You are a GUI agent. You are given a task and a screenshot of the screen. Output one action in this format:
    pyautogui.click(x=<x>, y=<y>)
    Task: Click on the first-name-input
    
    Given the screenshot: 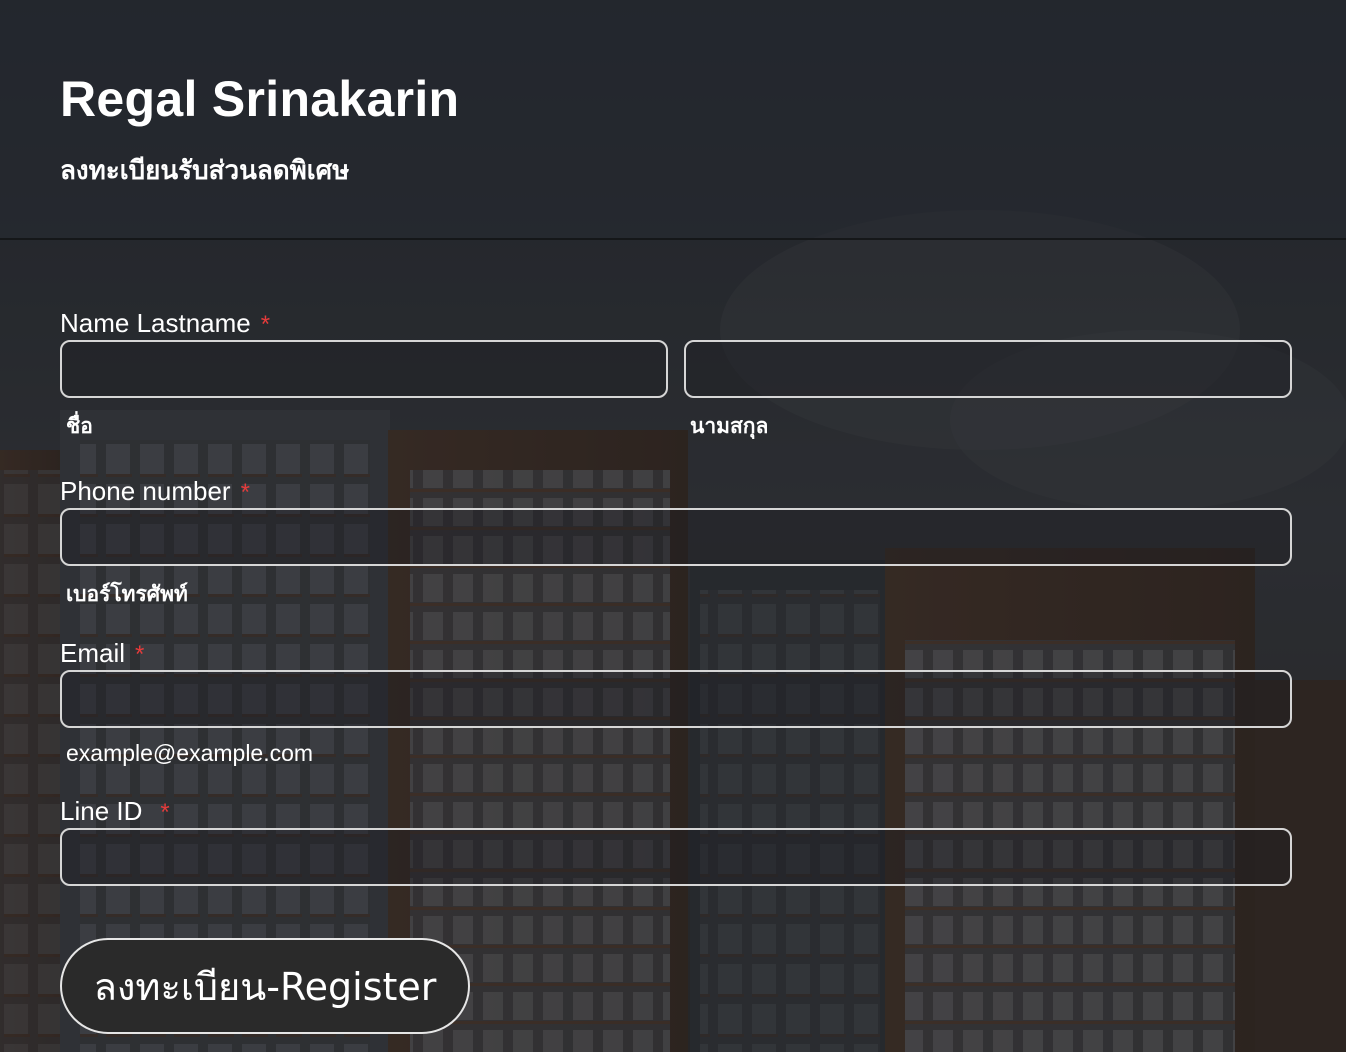 What is the action you would take?
    pyautogui.click(x=364, y=369)
    